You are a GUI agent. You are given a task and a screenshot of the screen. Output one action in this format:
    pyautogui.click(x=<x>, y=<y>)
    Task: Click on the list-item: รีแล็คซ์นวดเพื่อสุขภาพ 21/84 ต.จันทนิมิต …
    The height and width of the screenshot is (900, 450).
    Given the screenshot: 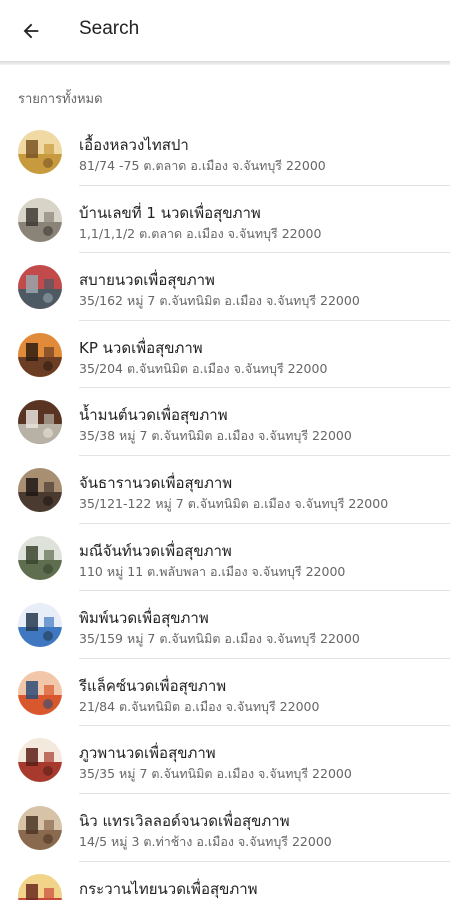 What is the action you would take?
    pyautogui.click(x=225, y=693)
    